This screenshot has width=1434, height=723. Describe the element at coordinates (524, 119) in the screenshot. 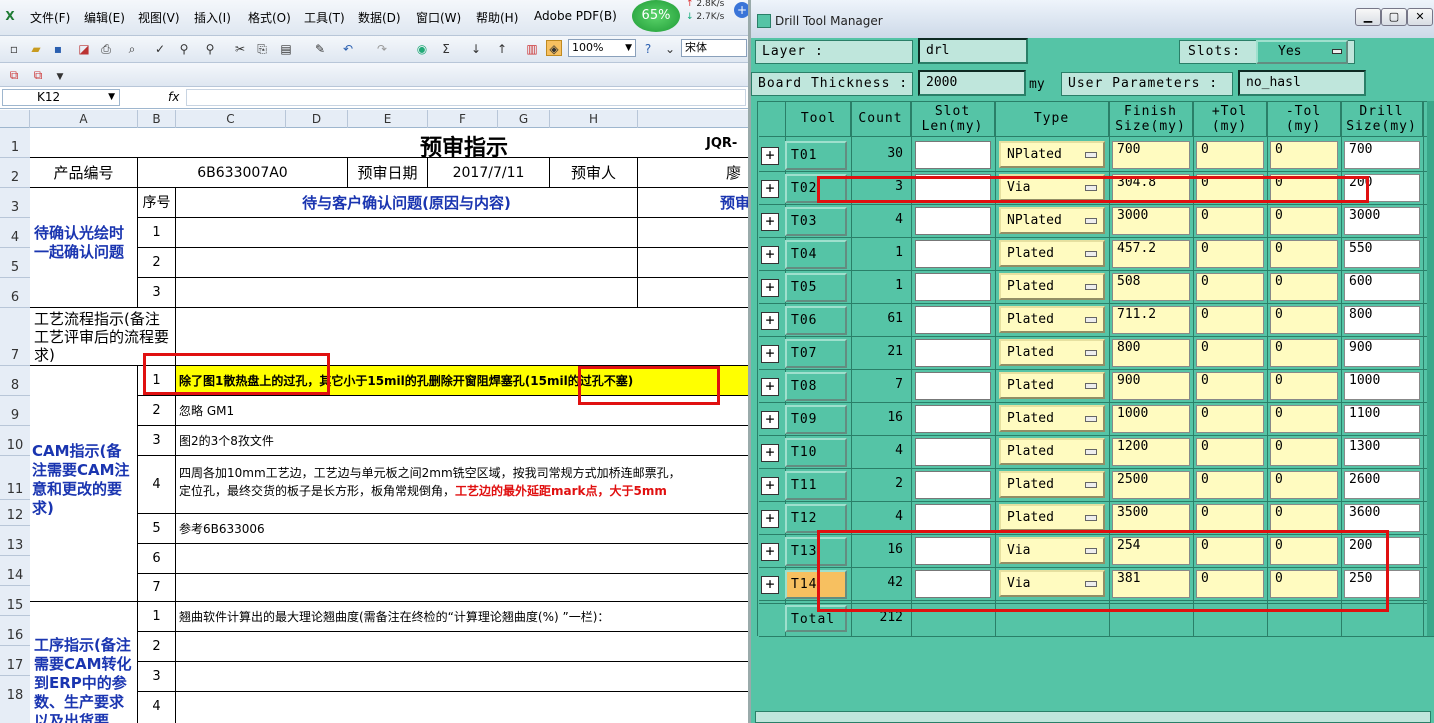

I see `col-header-g: G` at that location.